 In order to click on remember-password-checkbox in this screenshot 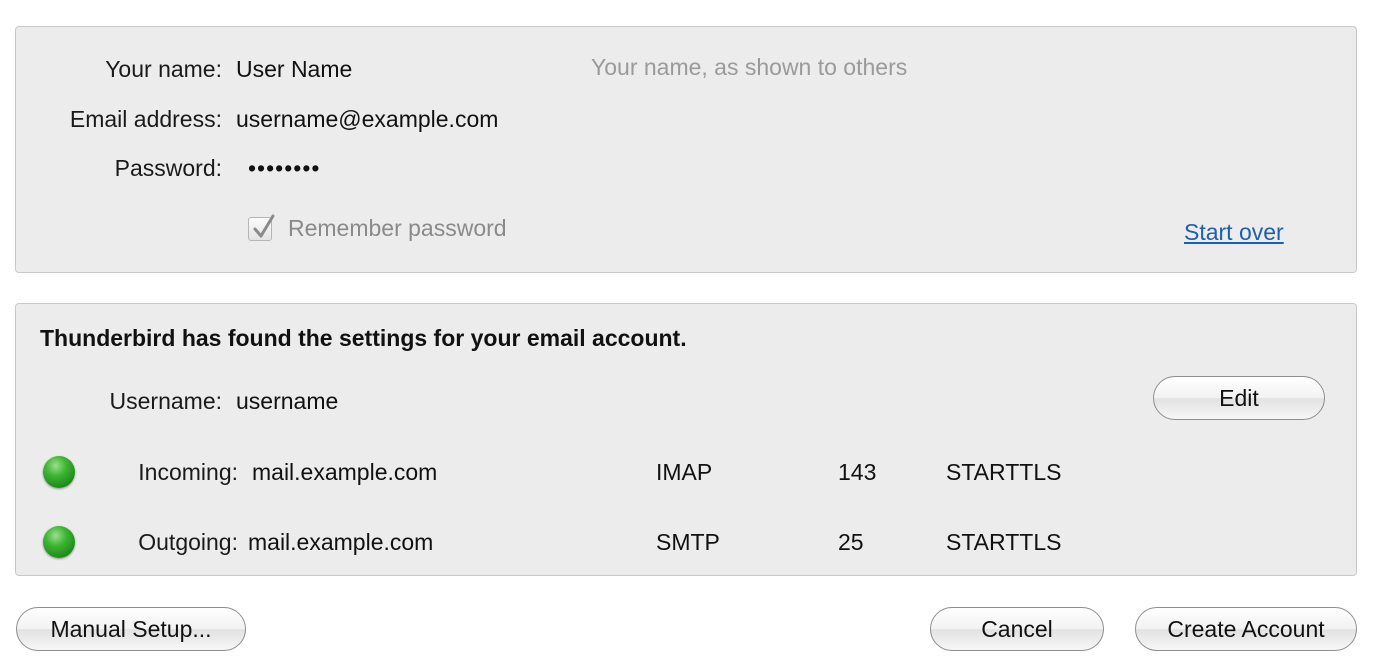, I will do `click(261, 227)`.